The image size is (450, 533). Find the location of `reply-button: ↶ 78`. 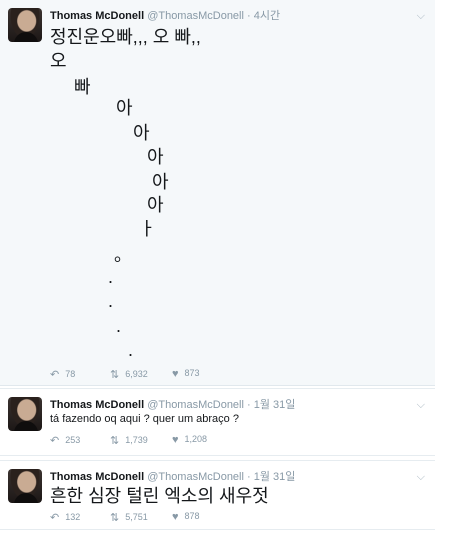

reply-button: ↶ 78 is located at coordinates (62, 374).